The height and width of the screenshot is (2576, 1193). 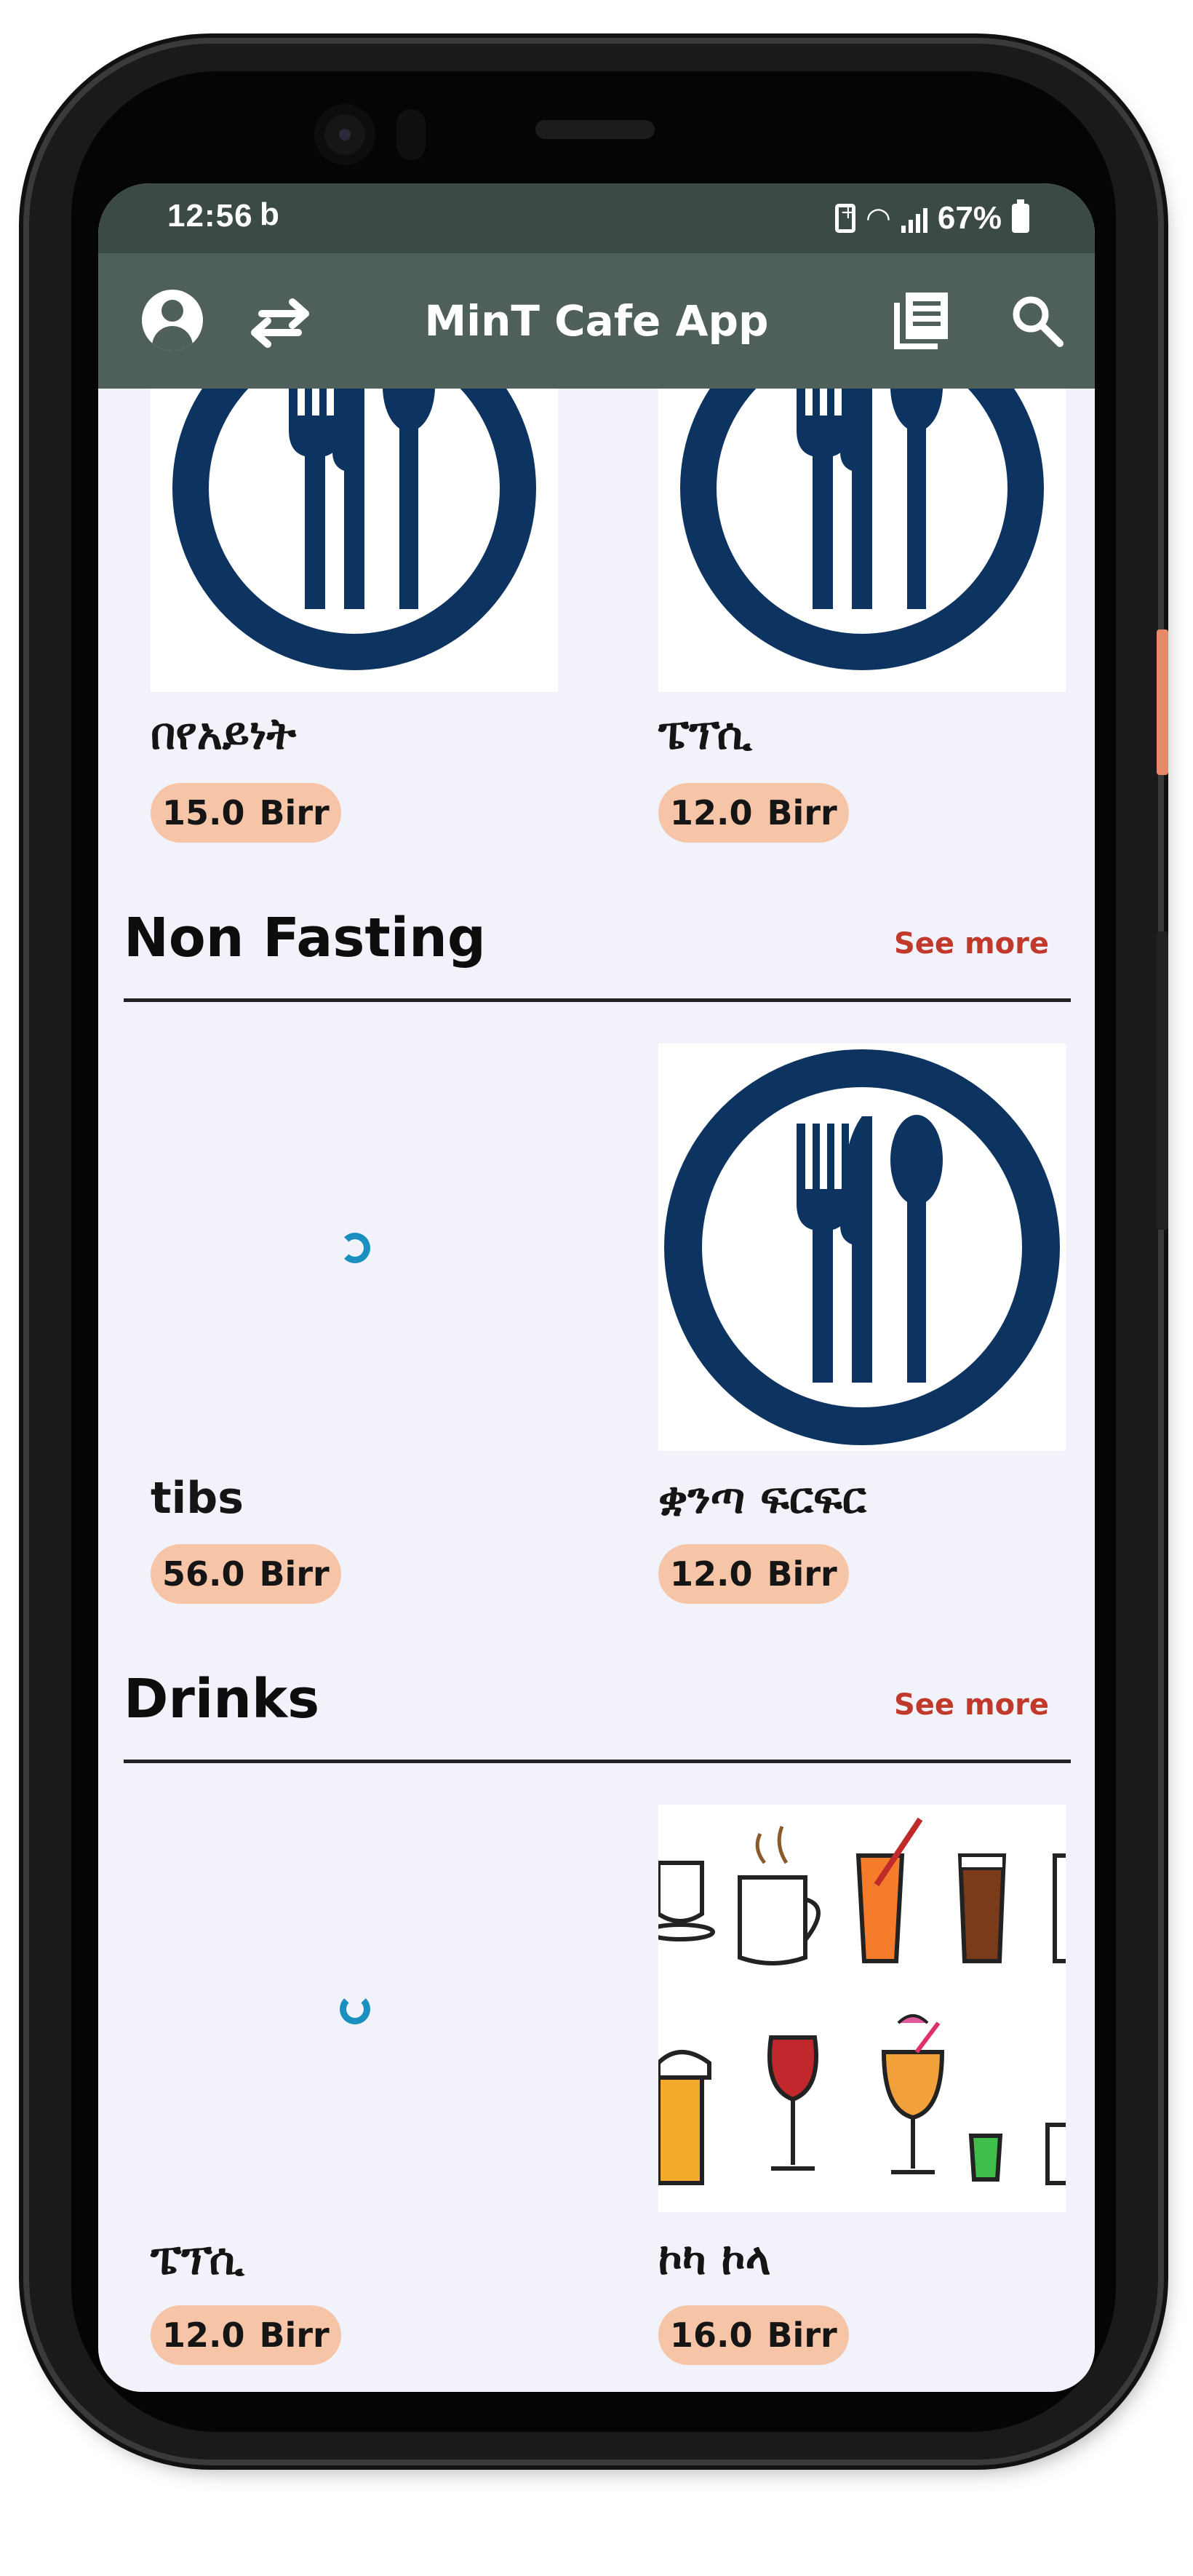 What do you see at coordinates (878, 219) in the screenshot?
I see `wifi-icon: ◠` at bounding box center [878, 219].